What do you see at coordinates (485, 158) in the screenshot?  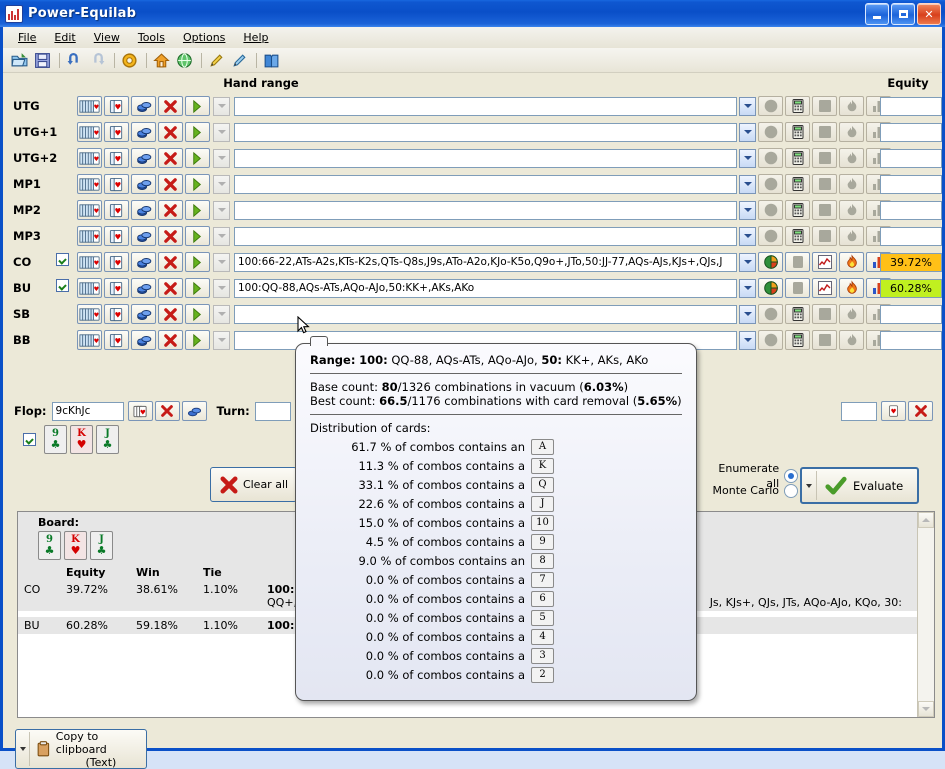 I see `range-input-utg+2` at bounding box center [485, 158].